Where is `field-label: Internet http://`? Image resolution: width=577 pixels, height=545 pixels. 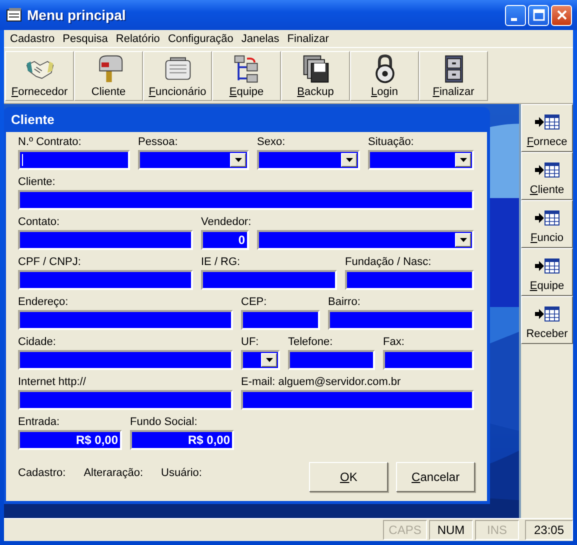 field-label: Internet http:// is located at coordinates (52, 383).